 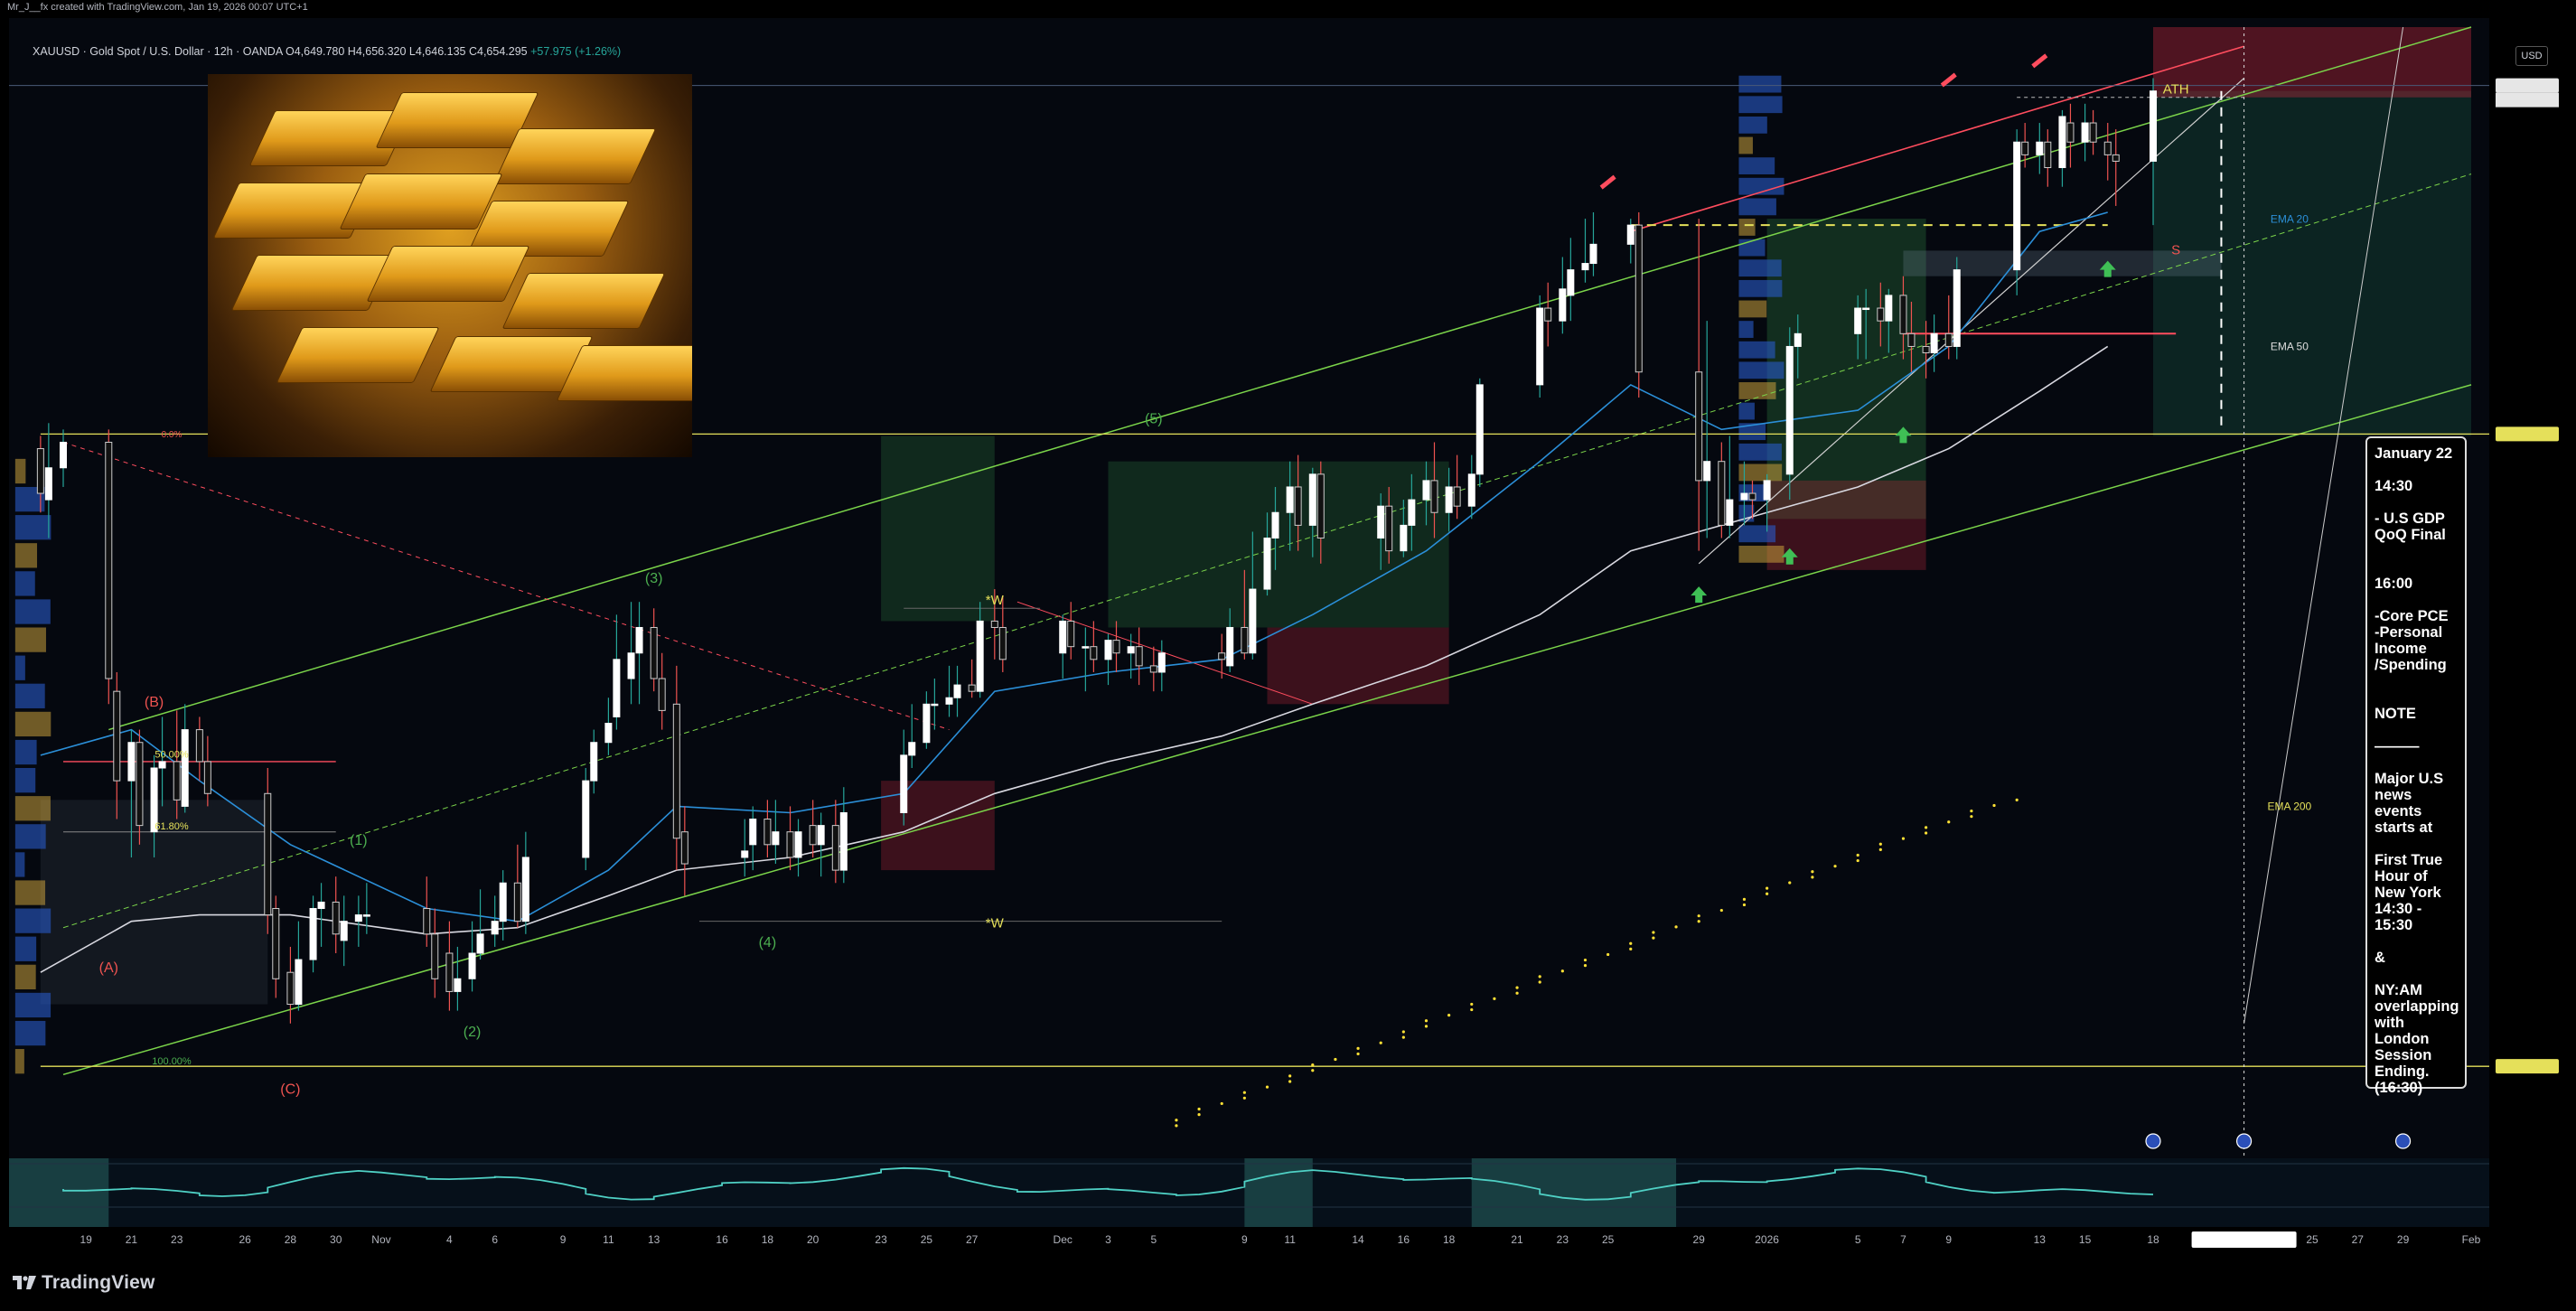 I want to click on time-tick: 15, so click(x=2085, y=1240).